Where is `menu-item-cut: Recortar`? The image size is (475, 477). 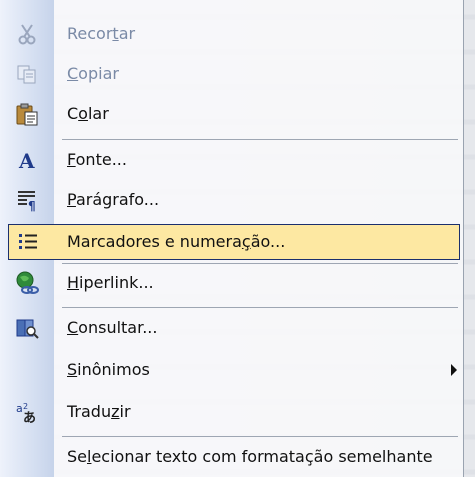
menu-item-cut: Recortar is located at coordinates (231, 34).